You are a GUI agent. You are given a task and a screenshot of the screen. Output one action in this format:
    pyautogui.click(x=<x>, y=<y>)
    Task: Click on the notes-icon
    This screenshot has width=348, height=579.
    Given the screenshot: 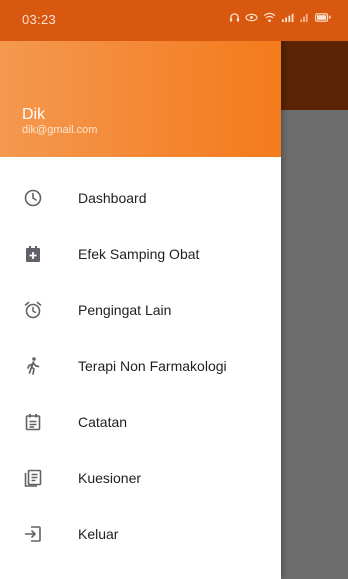 What is the action you would take?
    pyautogui.click(x=33, y=422)
    